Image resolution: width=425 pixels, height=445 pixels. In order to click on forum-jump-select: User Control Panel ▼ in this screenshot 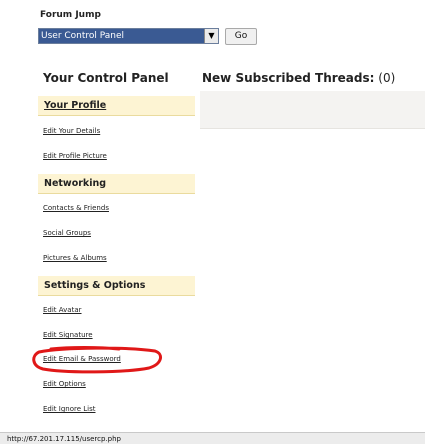, I will do `click(128, 36)`.